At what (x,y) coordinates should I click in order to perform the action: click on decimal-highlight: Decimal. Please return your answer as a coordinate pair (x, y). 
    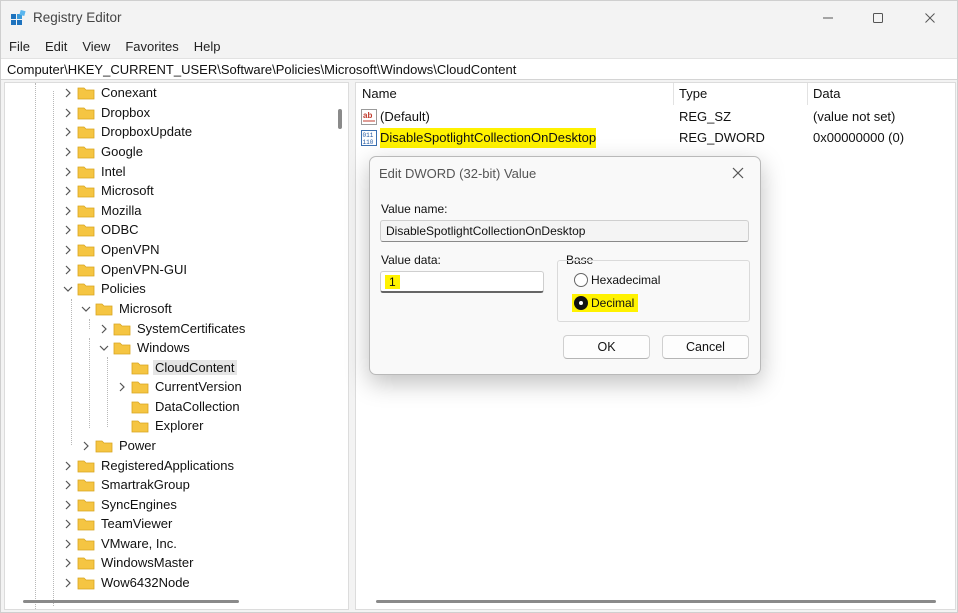
    Looking at the image, I should click on (605, 303).